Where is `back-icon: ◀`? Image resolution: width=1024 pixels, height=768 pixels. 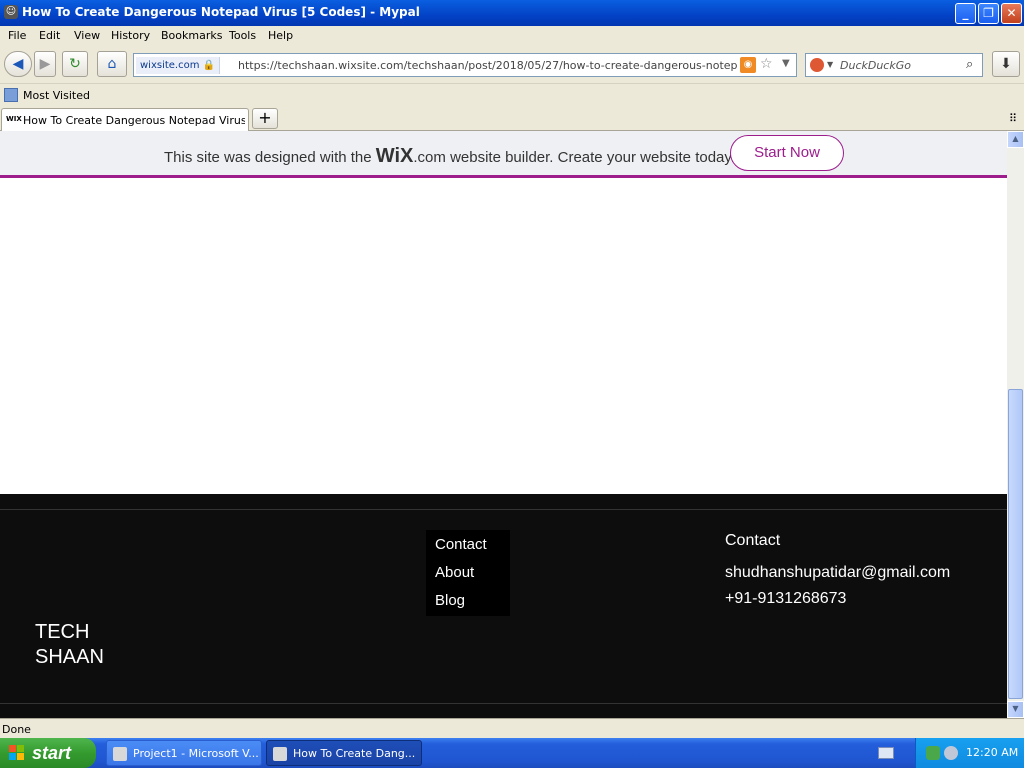 back-icon: ◀ is located at coordinates (18, 64).